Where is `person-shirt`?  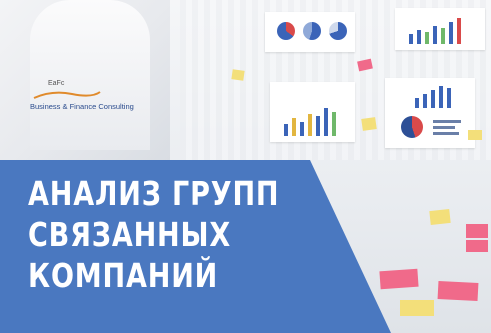 person-shirt is located at coordinates (90, 75).